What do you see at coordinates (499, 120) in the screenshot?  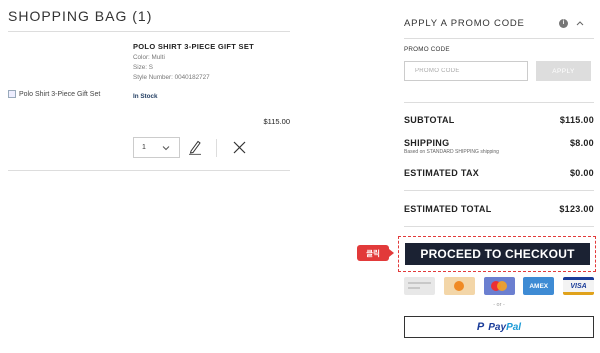 I see `subtotal-row: SUBTOTAL $115.00` at bounding box center [499, 120].